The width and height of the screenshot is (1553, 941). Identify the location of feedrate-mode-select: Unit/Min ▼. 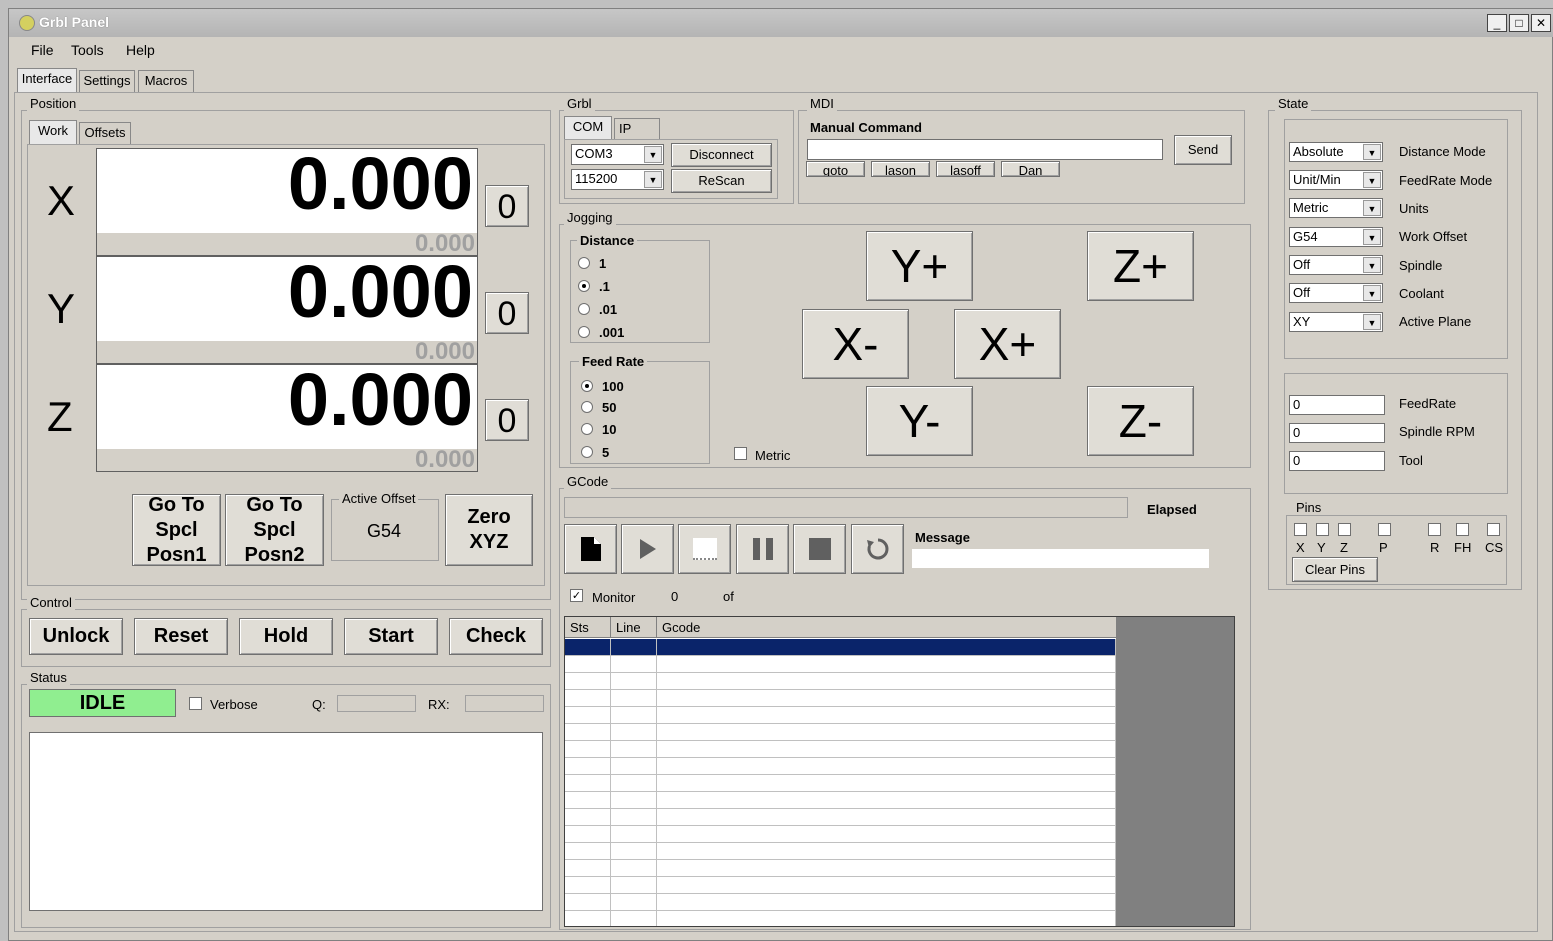
(1336, 180).